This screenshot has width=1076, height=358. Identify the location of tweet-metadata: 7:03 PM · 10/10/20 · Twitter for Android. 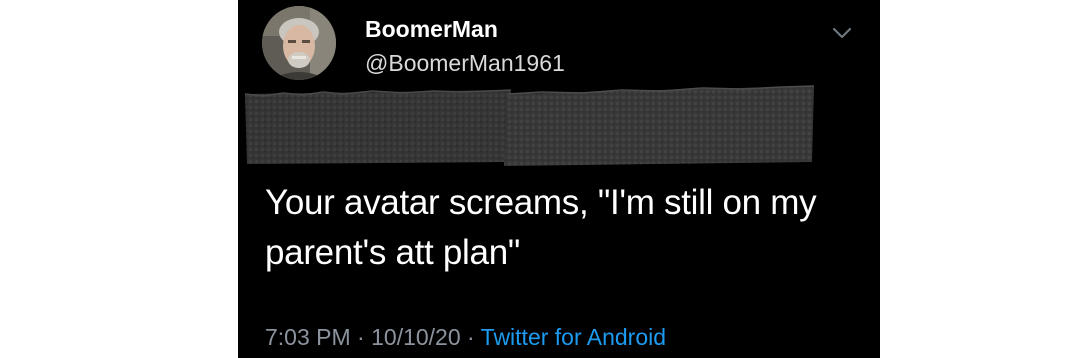
(465, 337).